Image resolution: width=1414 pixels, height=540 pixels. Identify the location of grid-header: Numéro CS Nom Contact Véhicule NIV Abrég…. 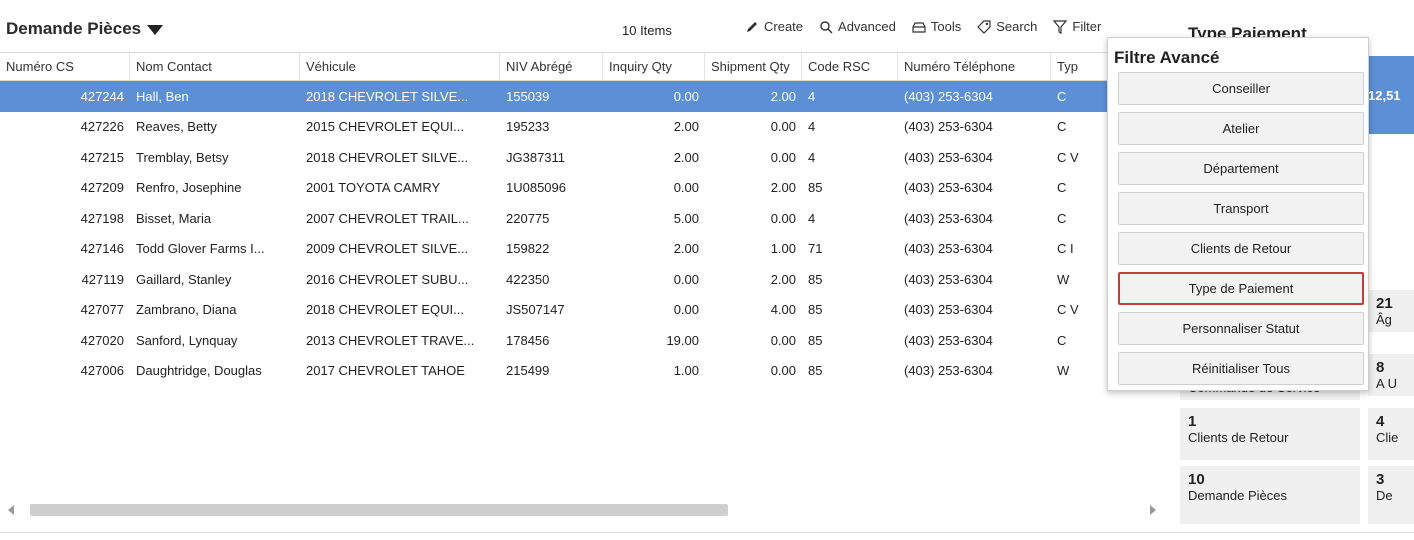
(585, 67).